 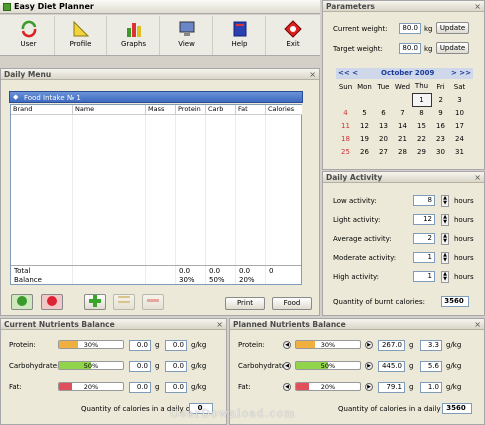 I want to click on calendar-date: 30, so click(x=440, y=151).